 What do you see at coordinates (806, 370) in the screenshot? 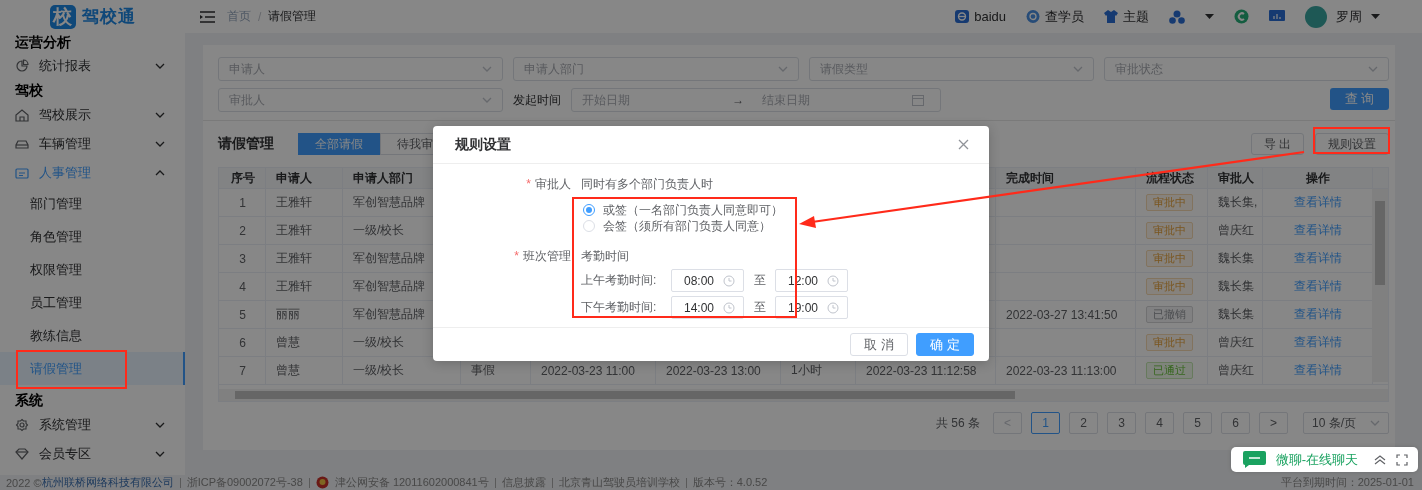
I see `table-cell: 1小时` at bounding box center [806, 370].